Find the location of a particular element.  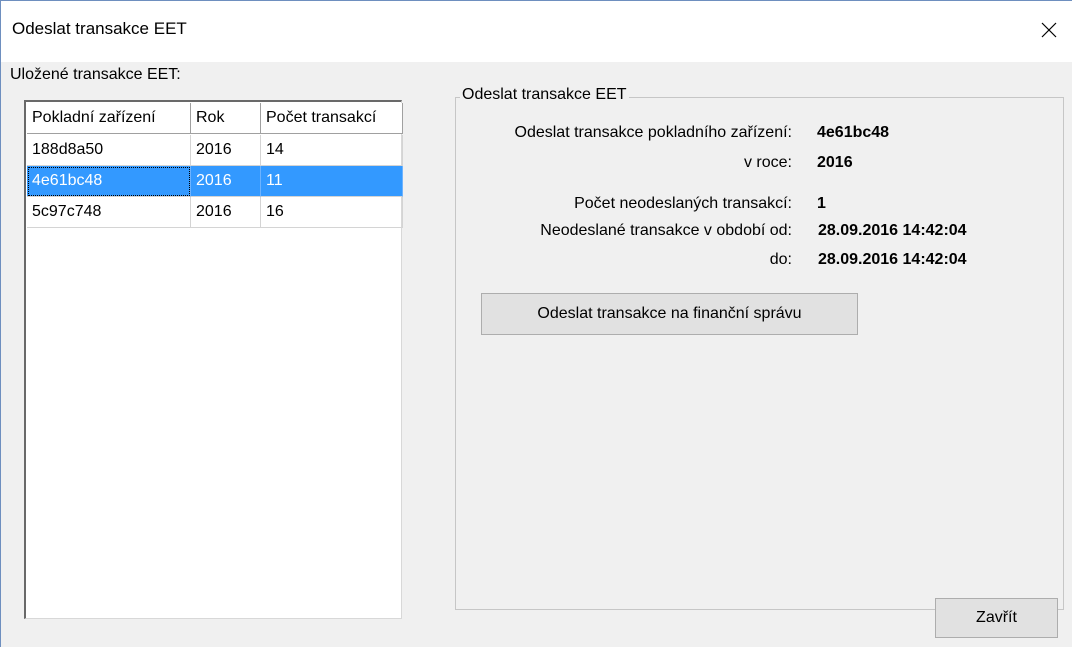

list-header: Pokladní zařízení Rok Počet transakcí is located at coordinates (215, 119).